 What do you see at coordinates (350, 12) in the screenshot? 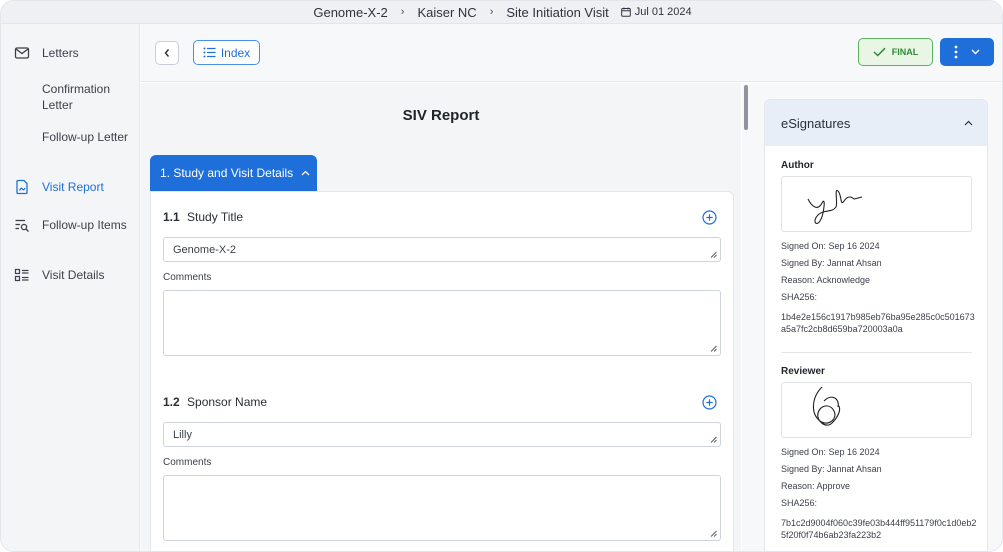
I see `breadcrumb-study: Genome-X-2` at bounding box center [350, 12].